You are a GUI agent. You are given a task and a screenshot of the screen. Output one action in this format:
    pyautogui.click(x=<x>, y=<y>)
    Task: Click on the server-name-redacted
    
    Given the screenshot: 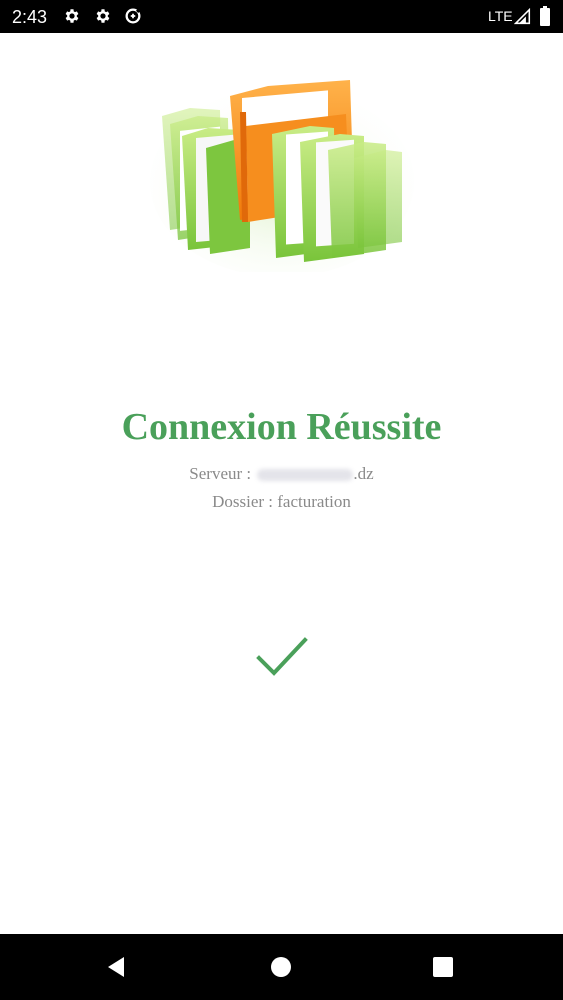 What is the action you would take?
    pyautogui.click(x=305, y=475)
    